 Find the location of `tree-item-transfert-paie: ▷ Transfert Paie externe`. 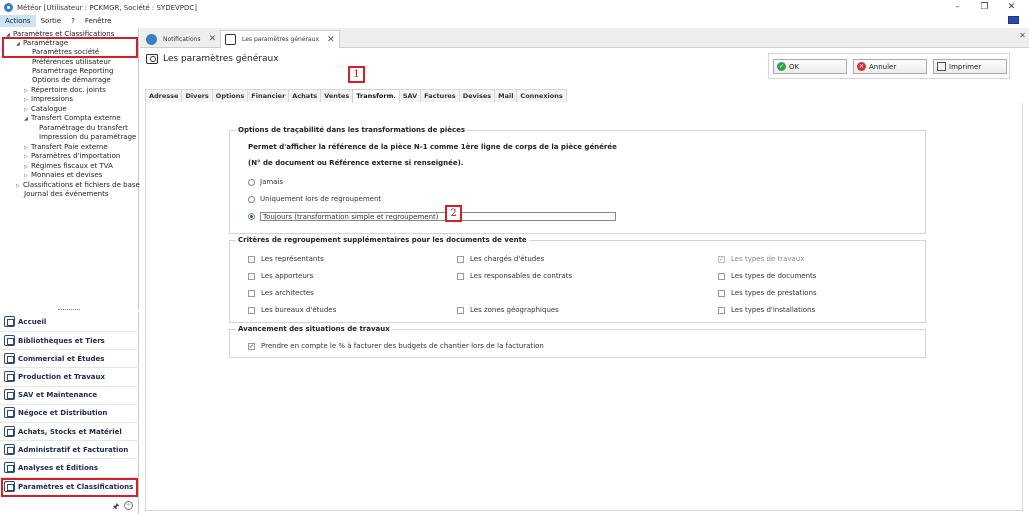

tree-item-transfert-paie: ▷ Transfert Paie externe is located at coordinates (66, 147).